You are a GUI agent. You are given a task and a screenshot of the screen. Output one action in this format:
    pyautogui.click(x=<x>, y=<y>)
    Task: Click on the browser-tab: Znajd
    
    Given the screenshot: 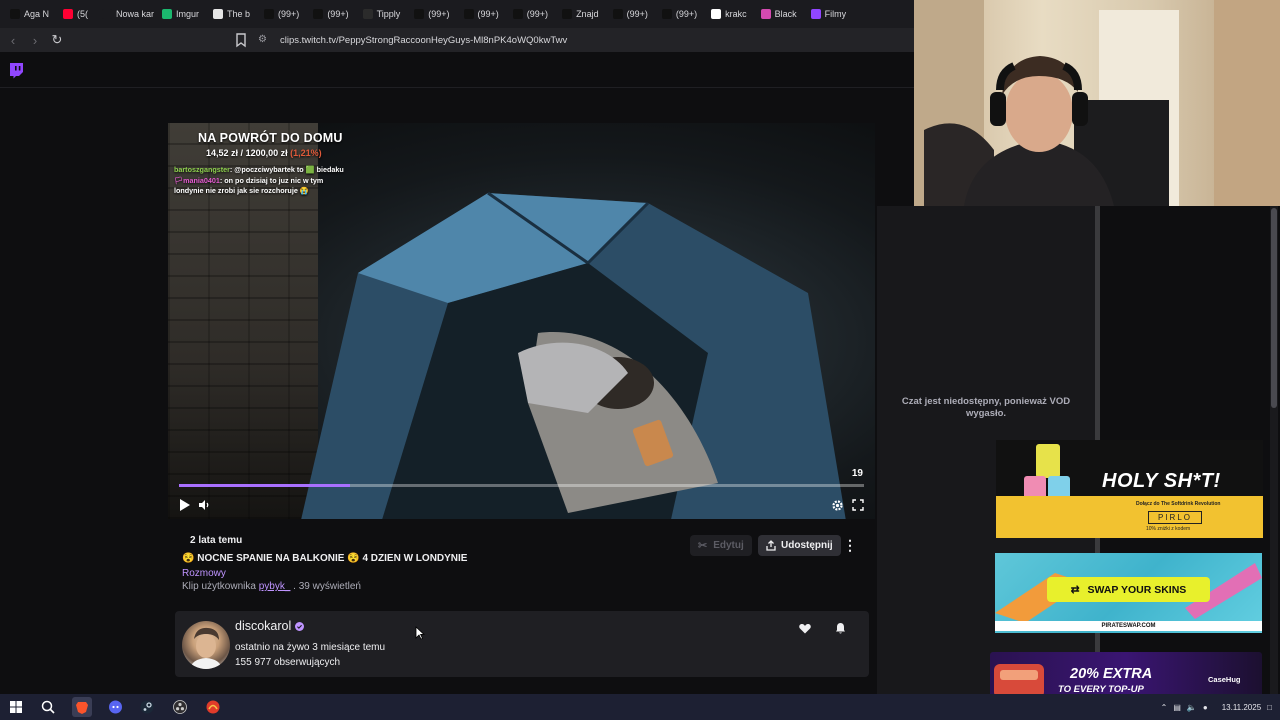 What is the action you would take?
    pyautogui.click(x=580, y=14)
    